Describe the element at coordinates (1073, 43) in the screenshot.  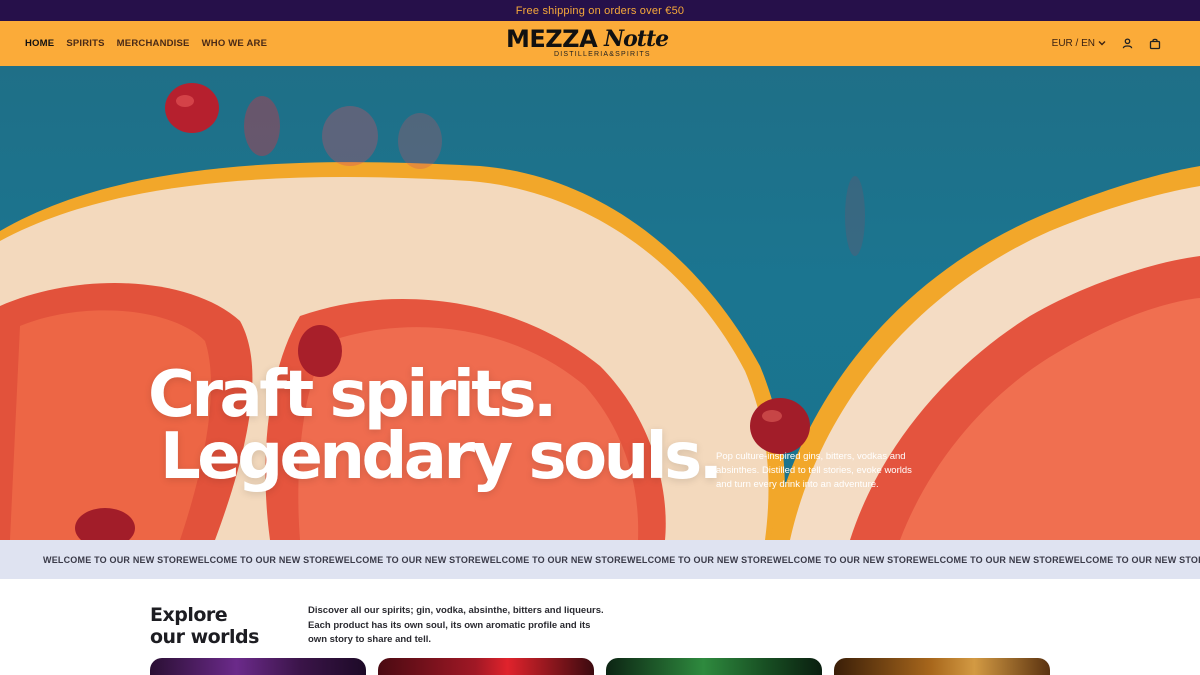
I see `locale-label: EUR / EN` at that location.